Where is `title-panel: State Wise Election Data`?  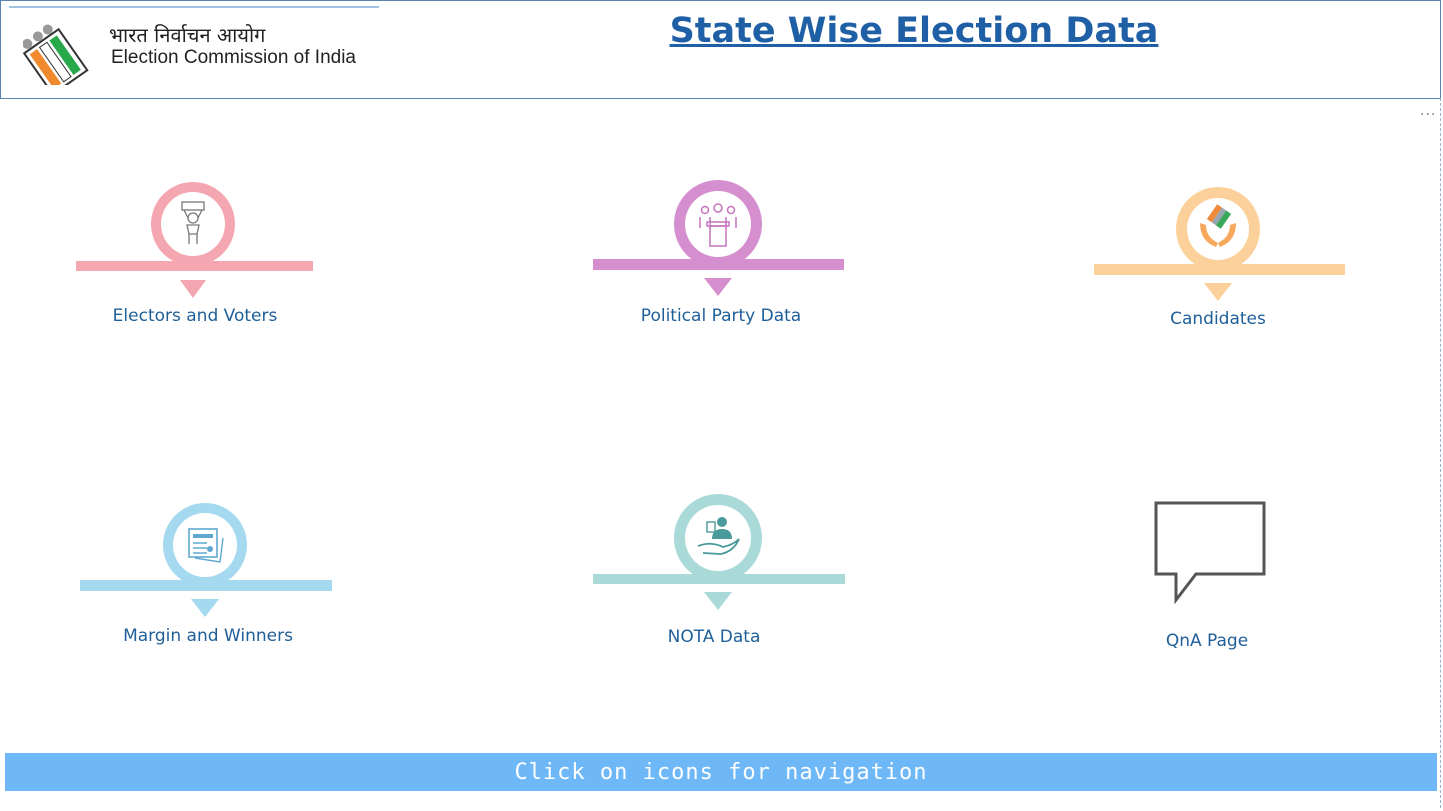
title-panel: State Wise Election Data is located at coordinates (914, 49).